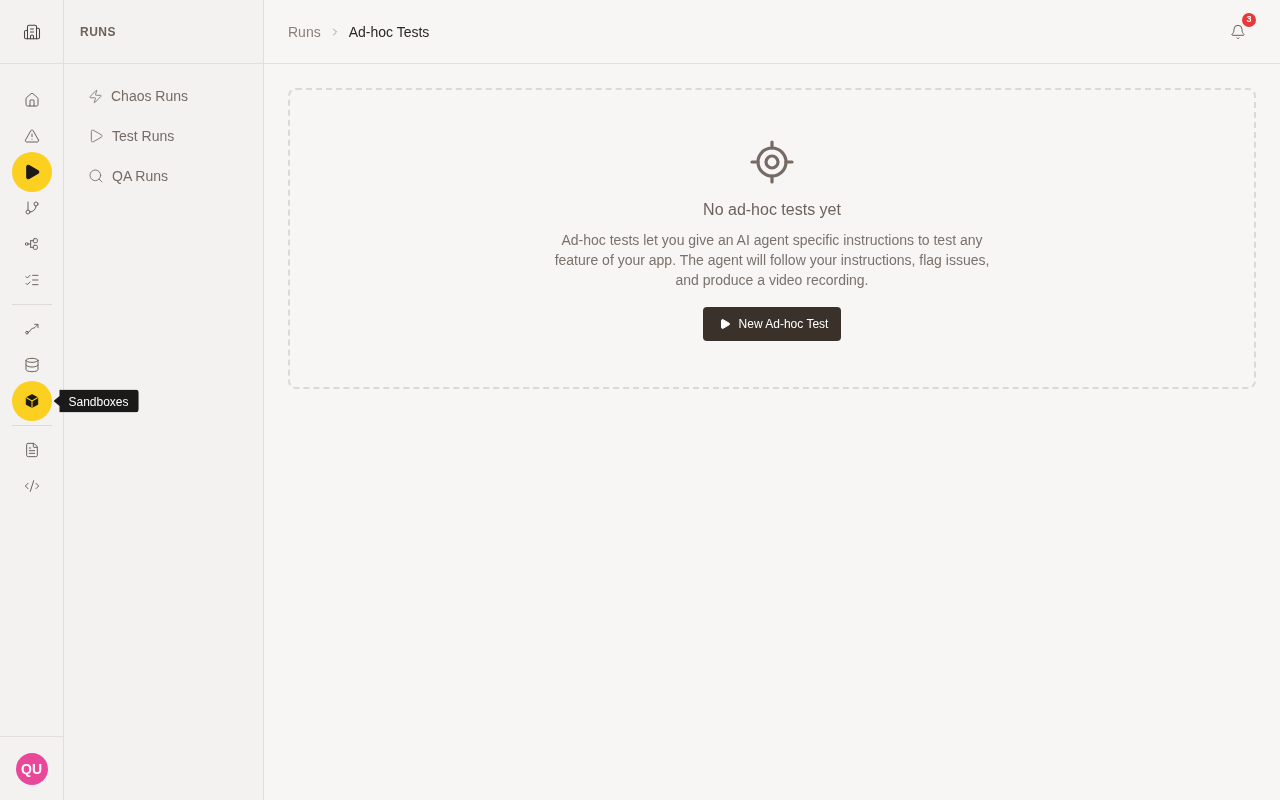 Image resolution: width=1280 pixels, height=800 pixels. What do you see at coordinates (772, 210) in the screenshot?
I see `empty-state-title: No ad-hoc tests yet` at bounding box center [772, 210].